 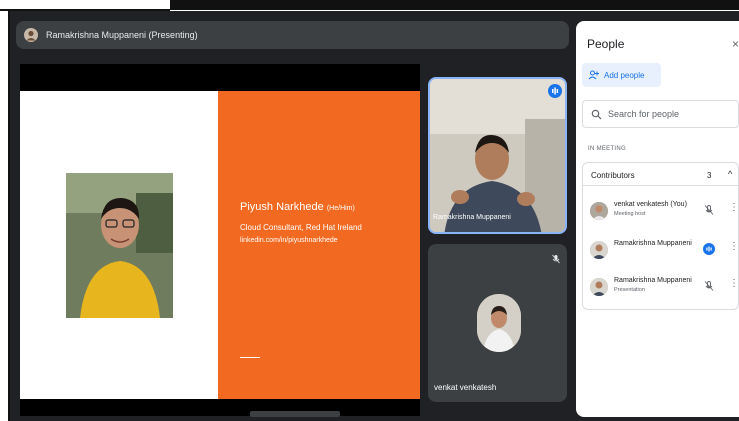 I want to click on add-people-label: Add people, so click(x=624, y=75).